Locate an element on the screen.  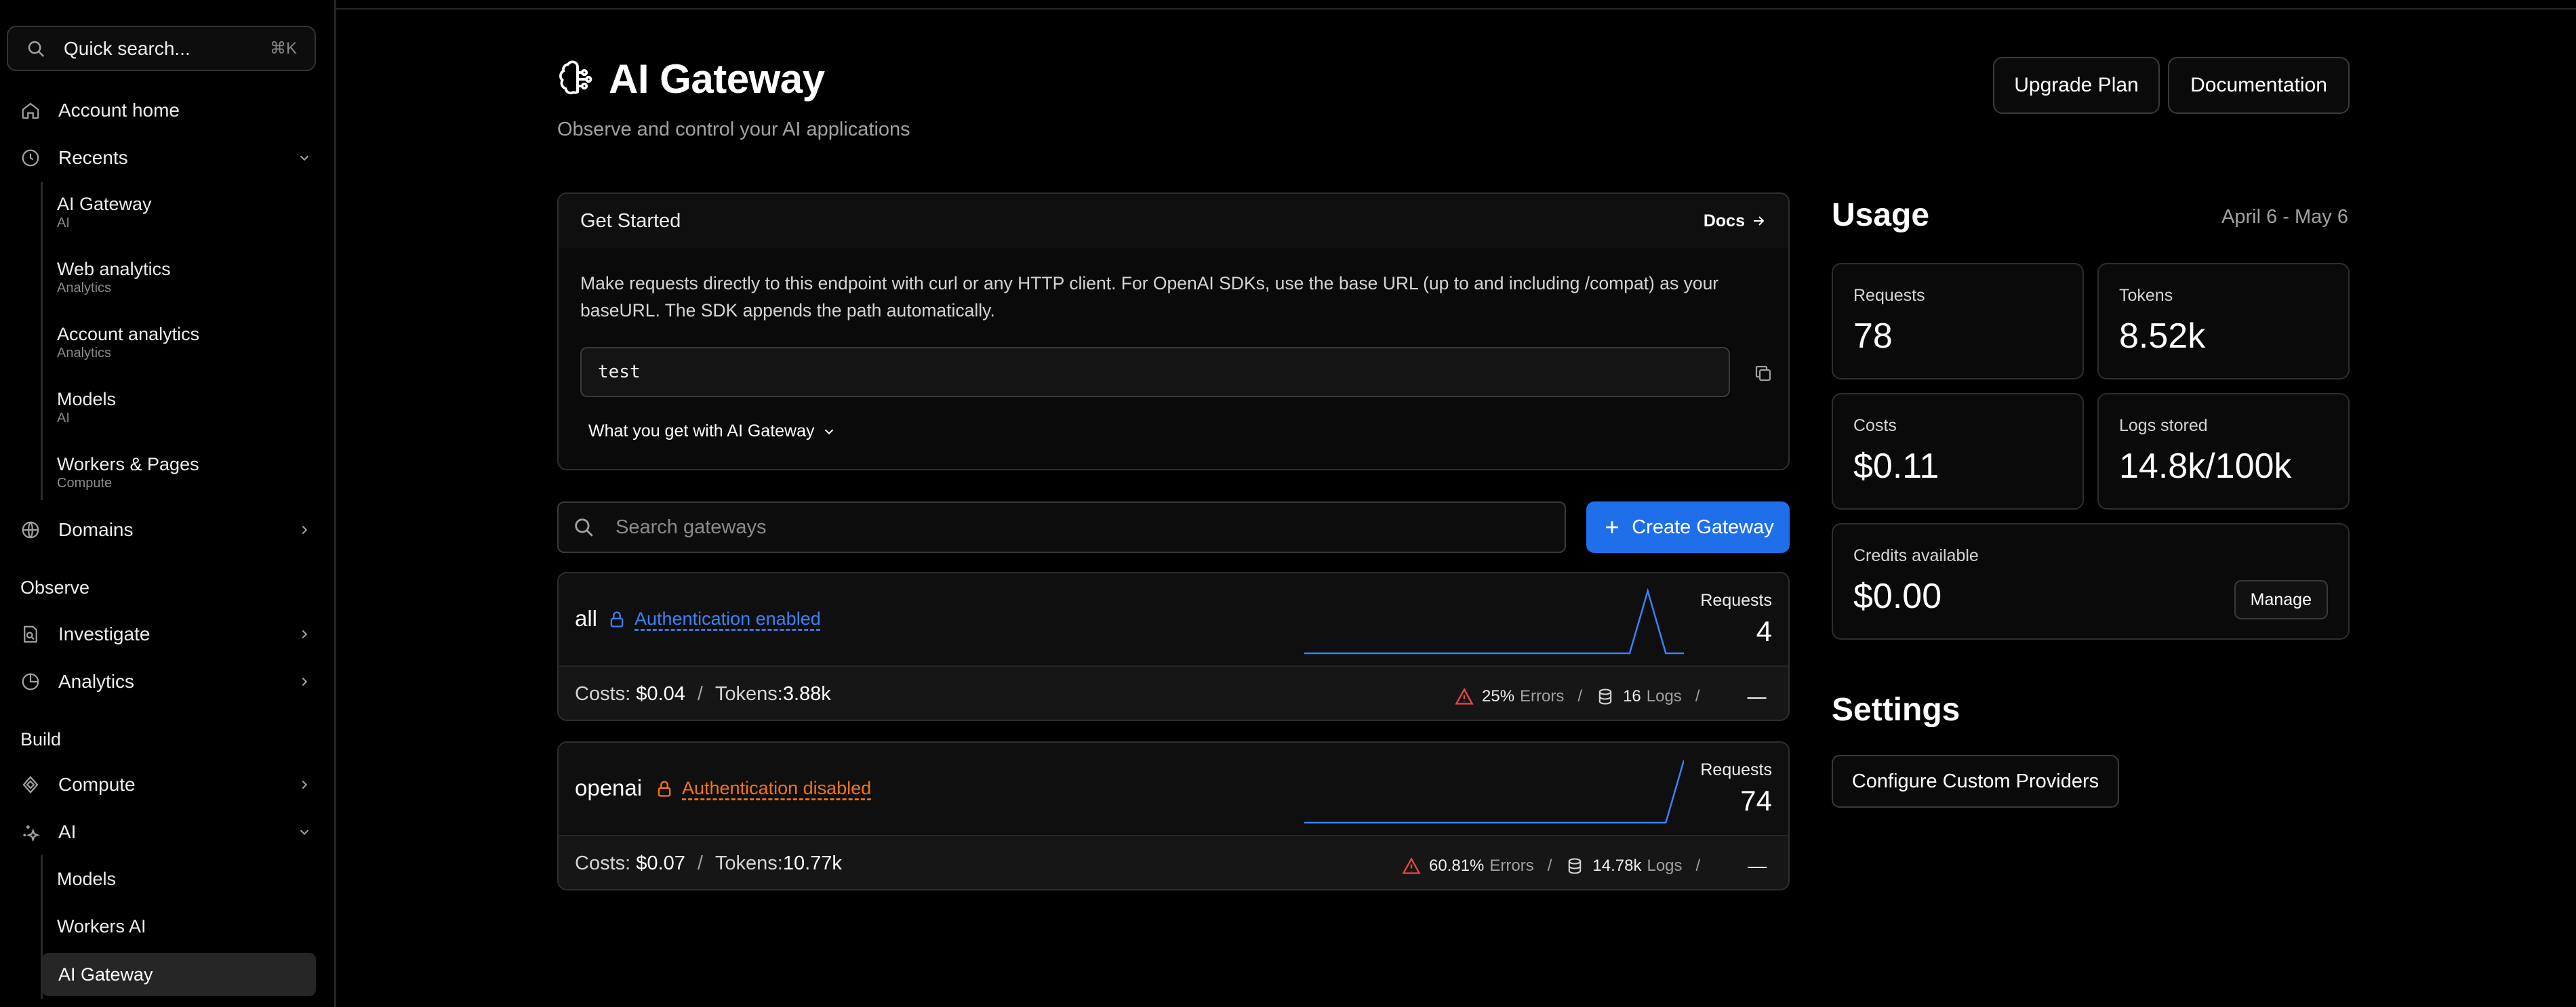
sidebar-subitem-models: Models is located at coordinates (86, 879).